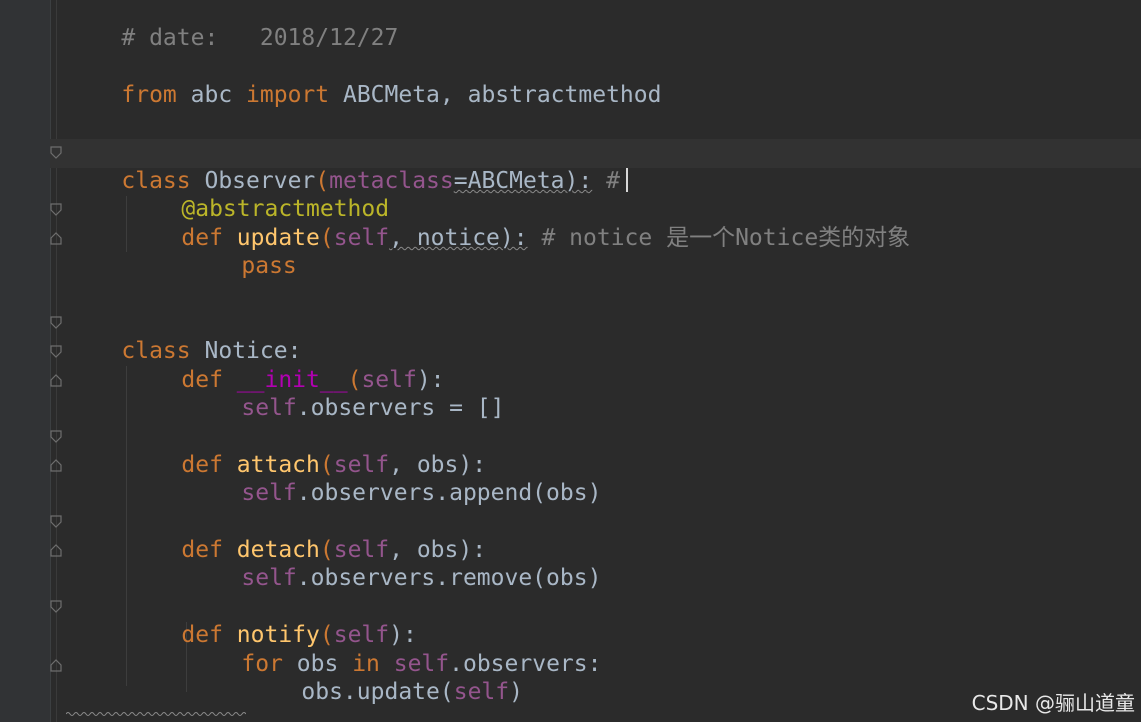 Image resolution: width=1141 pixels, height=722 pixels. I want to click on code-line-decorator: @abstractmethod, so click(257, 194).